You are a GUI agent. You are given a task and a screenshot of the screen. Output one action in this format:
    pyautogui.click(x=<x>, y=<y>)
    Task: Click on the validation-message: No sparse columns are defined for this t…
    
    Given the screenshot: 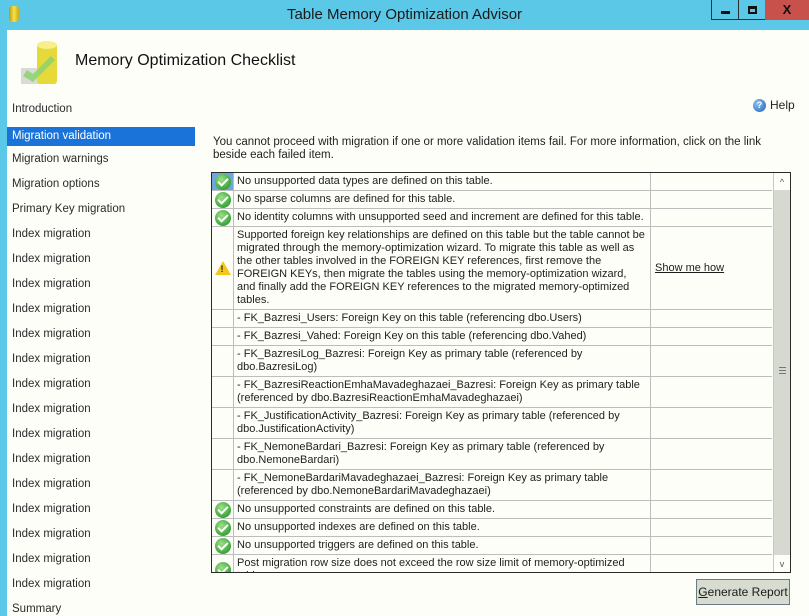 What is the action you would take?
    pyautogui.click(x=442, y=199)
    